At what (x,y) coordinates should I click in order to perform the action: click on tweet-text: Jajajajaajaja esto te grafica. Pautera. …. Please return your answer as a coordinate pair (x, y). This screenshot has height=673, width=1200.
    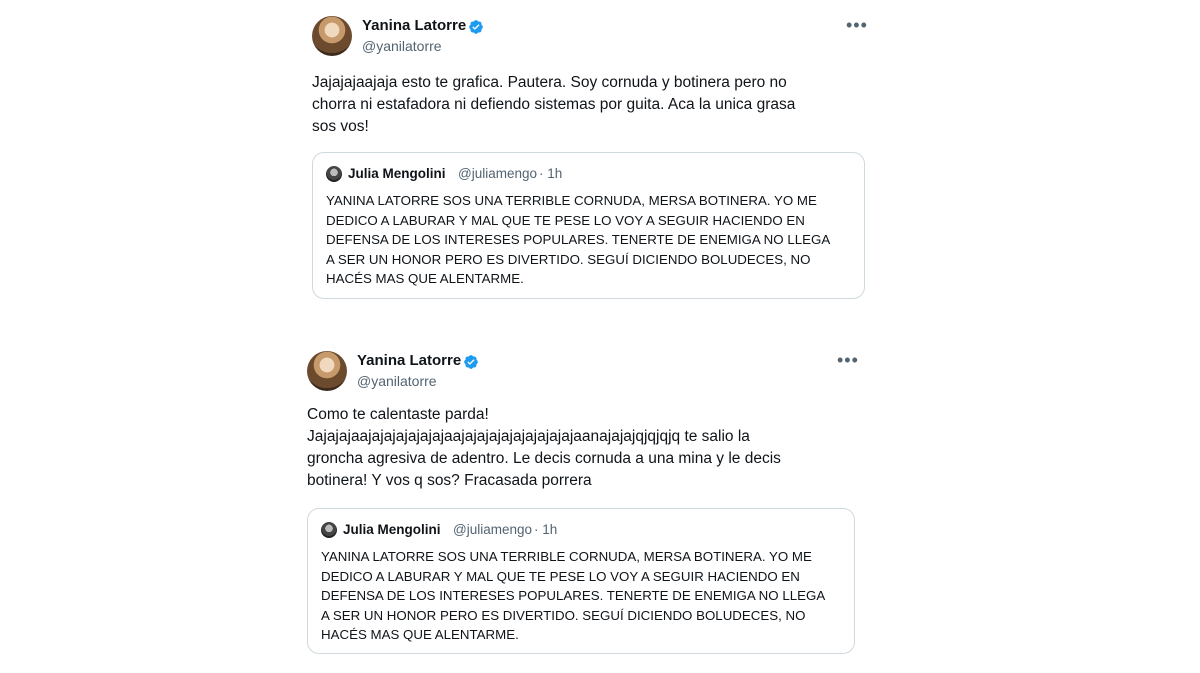
    Looking at the image, I should click on (554, 104).